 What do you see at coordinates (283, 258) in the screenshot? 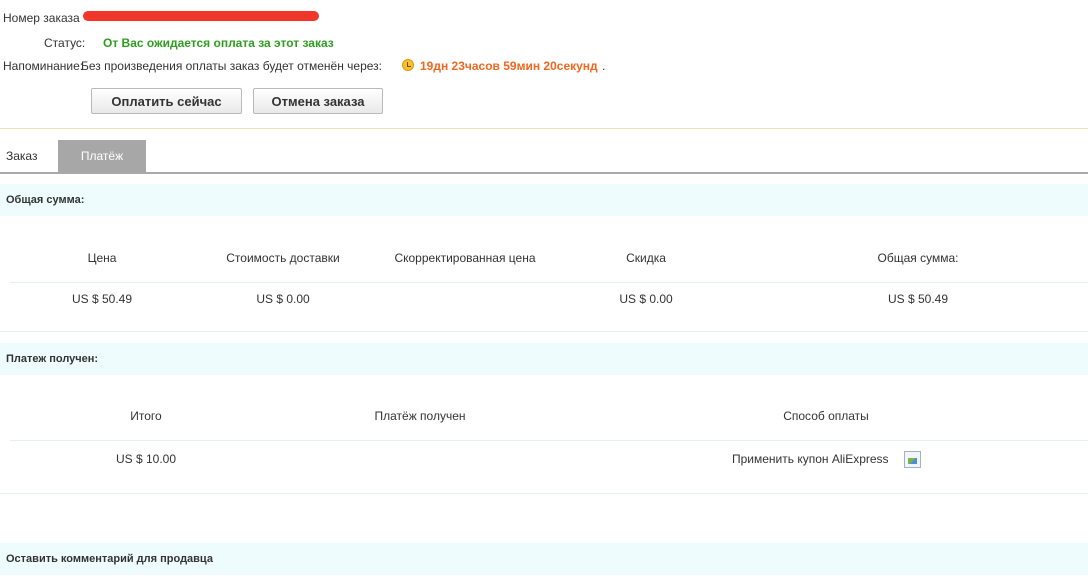
I see `total-header-shipping: Стоимость доставки` at bounding box center [283, 258].